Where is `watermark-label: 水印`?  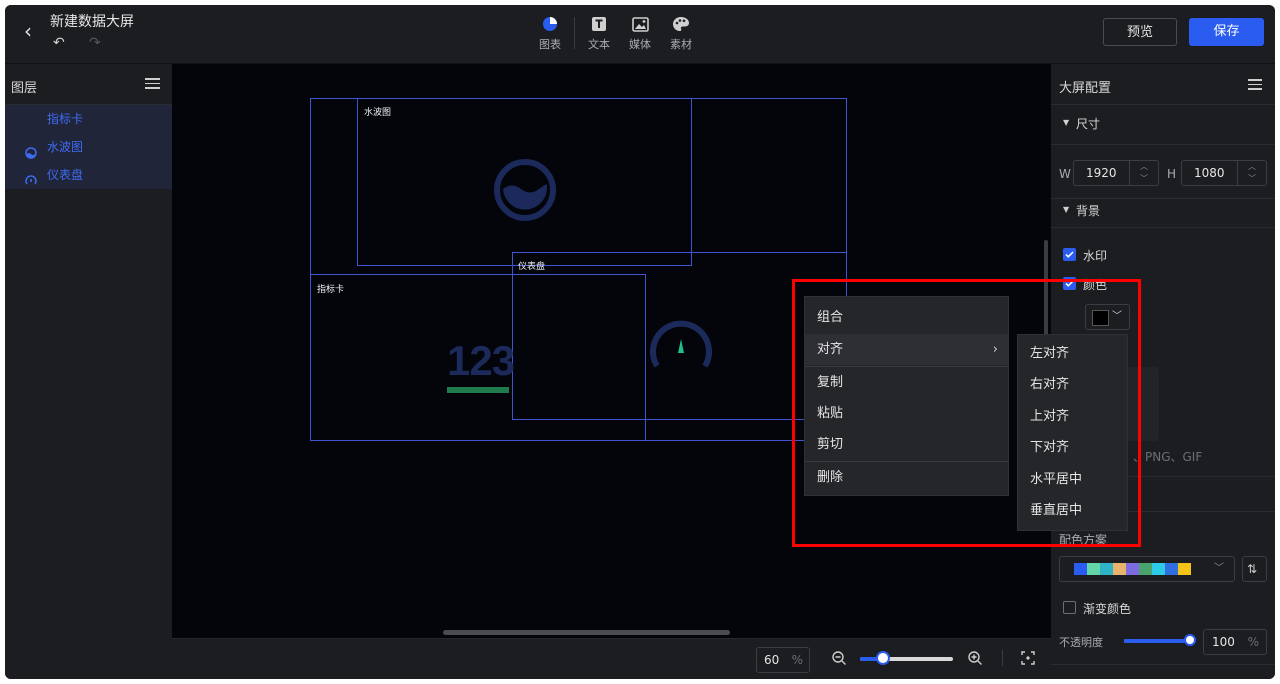
watermark-label: 水印 is located at coordinates (1095, 256).